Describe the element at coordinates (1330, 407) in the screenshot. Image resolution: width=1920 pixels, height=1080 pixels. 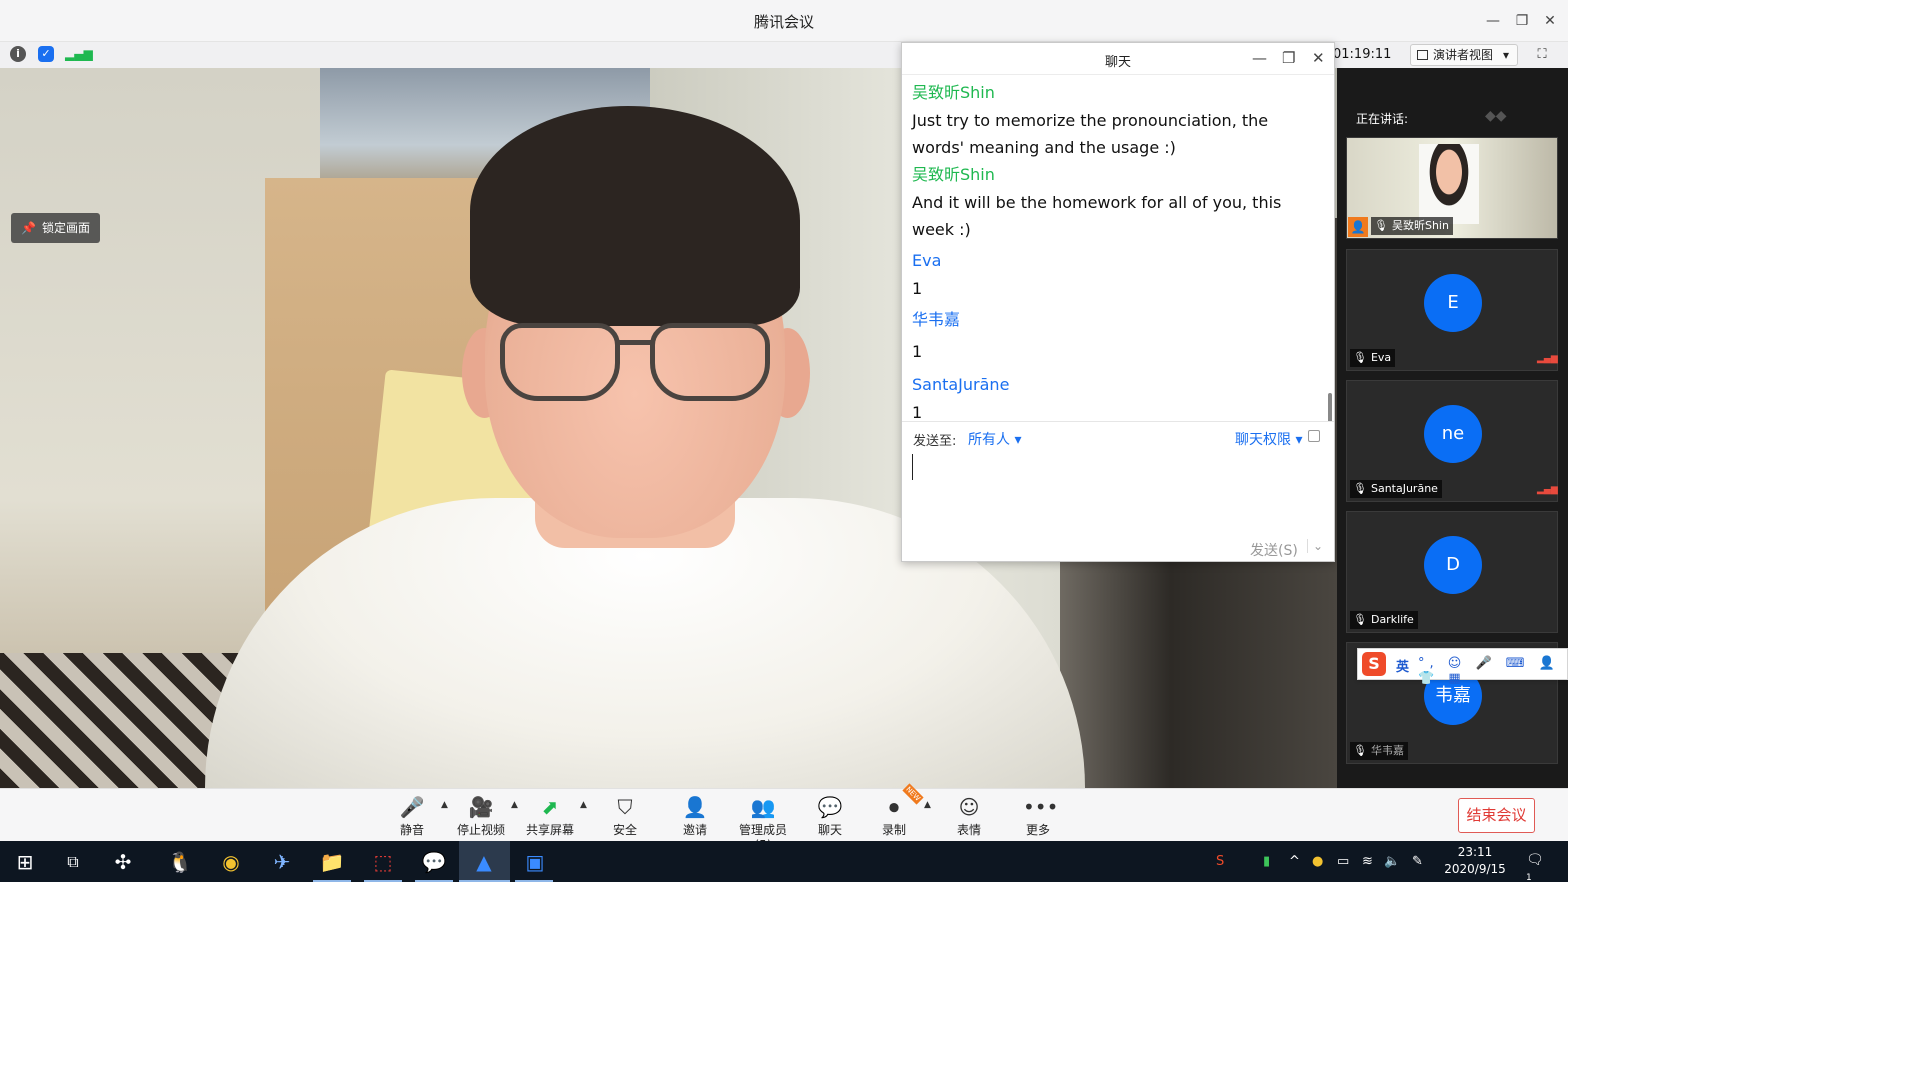
I see `chat-scrollbar` at that location.